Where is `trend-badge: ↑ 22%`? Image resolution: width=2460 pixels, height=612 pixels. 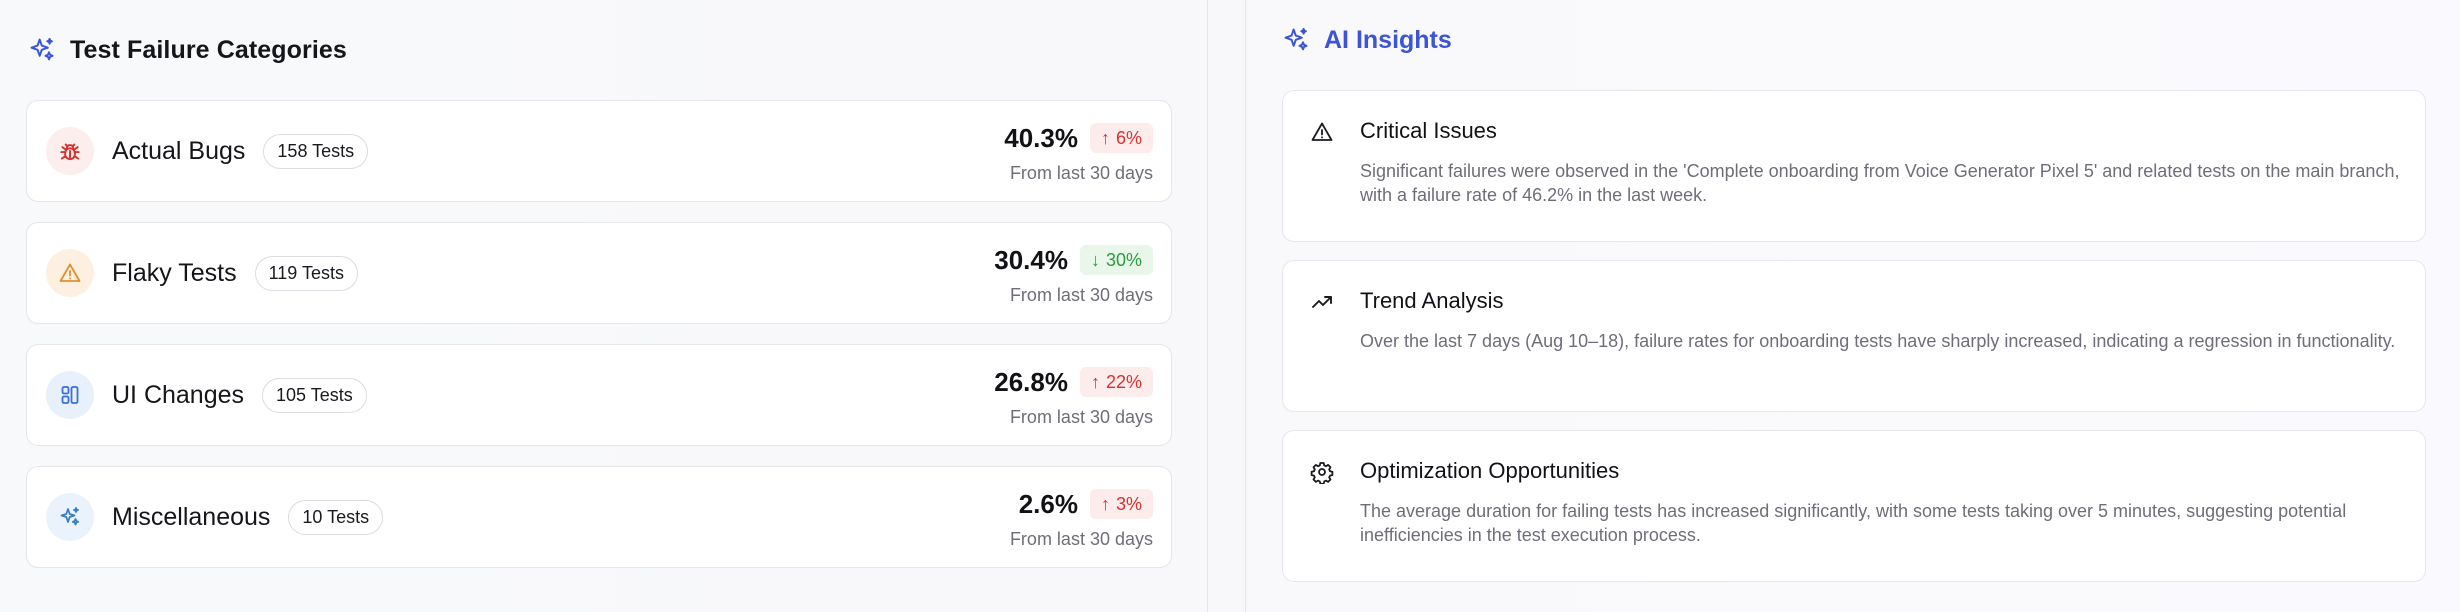 trend-badge: ↑ 22% is located at coordinates (1116, 382).